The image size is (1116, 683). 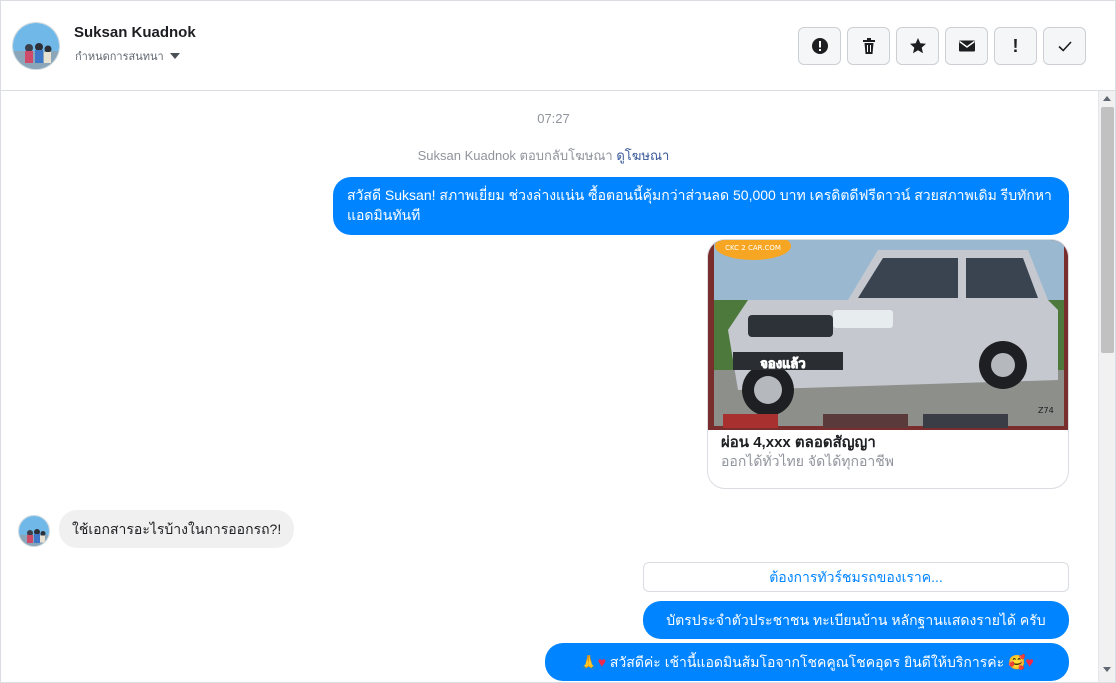 What do you see at coordinates (642, 155) in the screenshot?
I see `view-ad-link: ดูโฆษณา` at bounding box center [642, 155].